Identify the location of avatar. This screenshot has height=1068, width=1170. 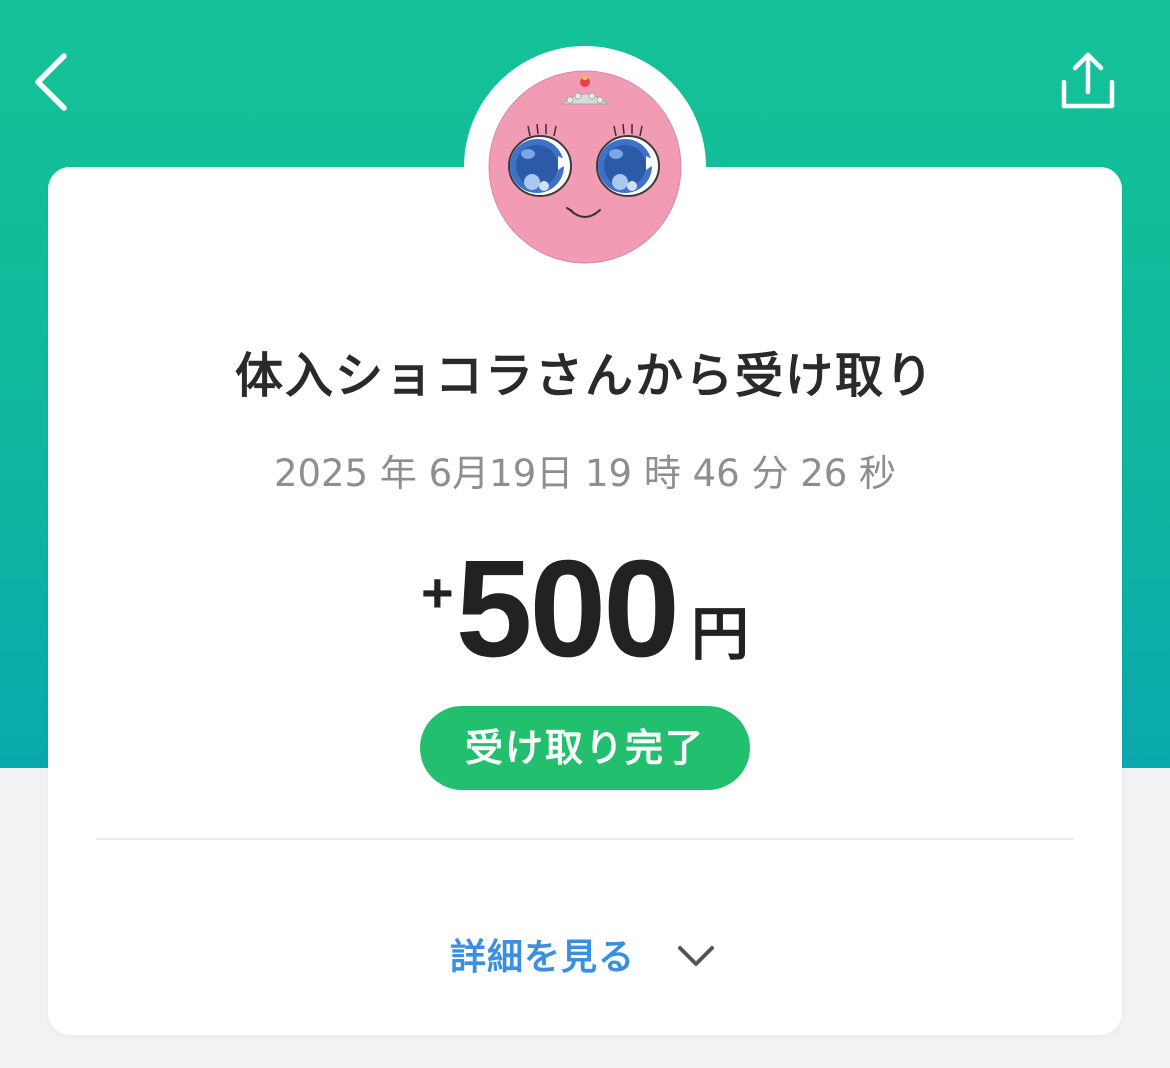
(585, 167).